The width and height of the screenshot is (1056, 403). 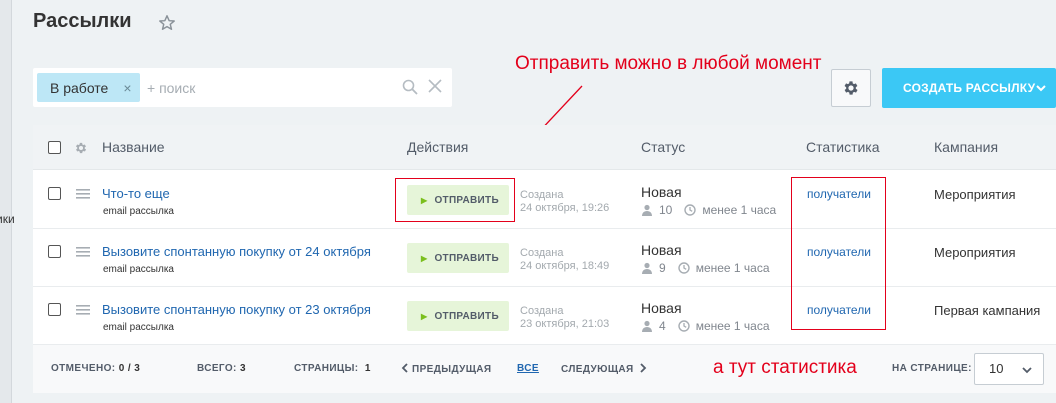 I want to click on per-page-label: НА СТРАНИЦЕ:, so click(x=932, y=368).